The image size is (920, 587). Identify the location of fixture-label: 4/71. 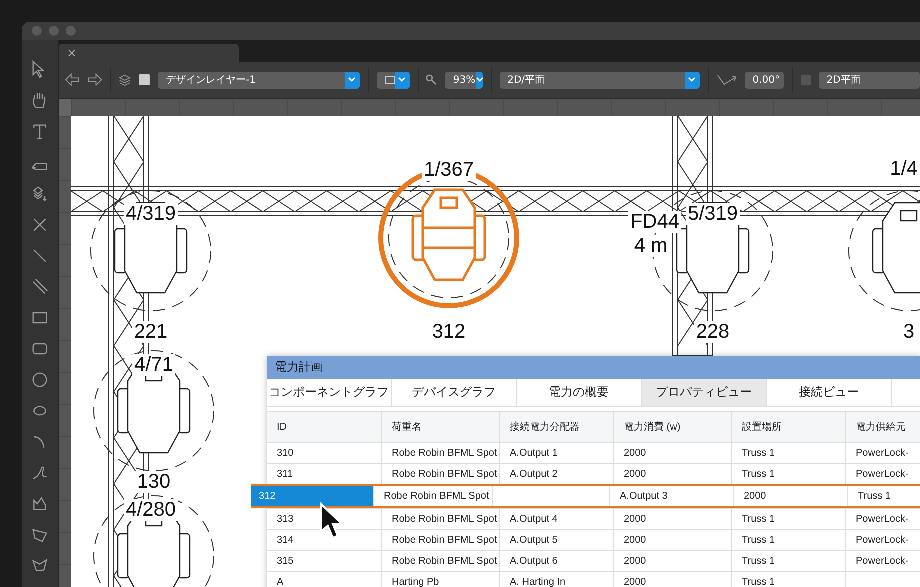
(154, 365).